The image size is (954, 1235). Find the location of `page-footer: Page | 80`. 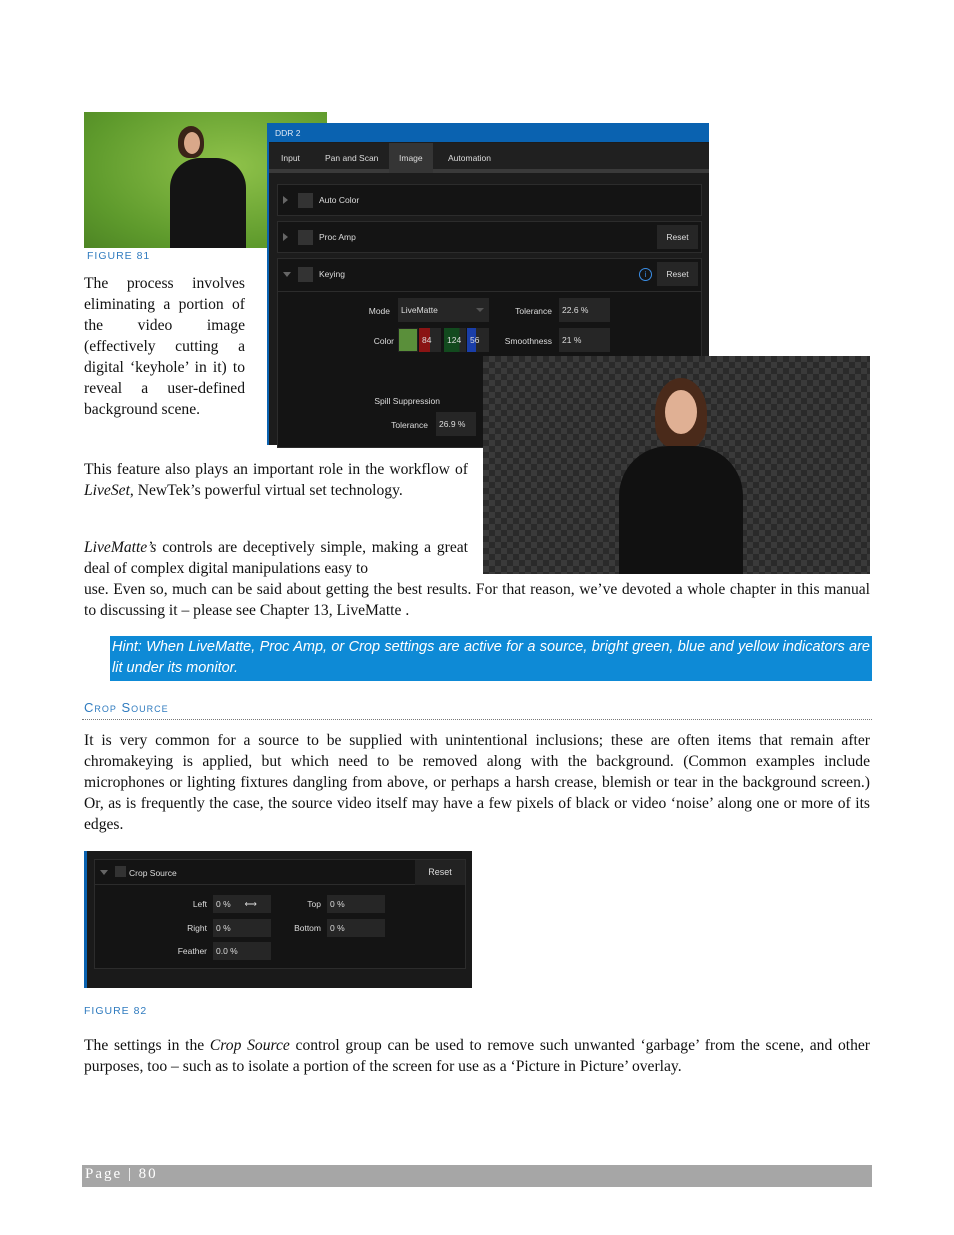

page-footer: Page | 80 is located at coordinates (477, 1176).